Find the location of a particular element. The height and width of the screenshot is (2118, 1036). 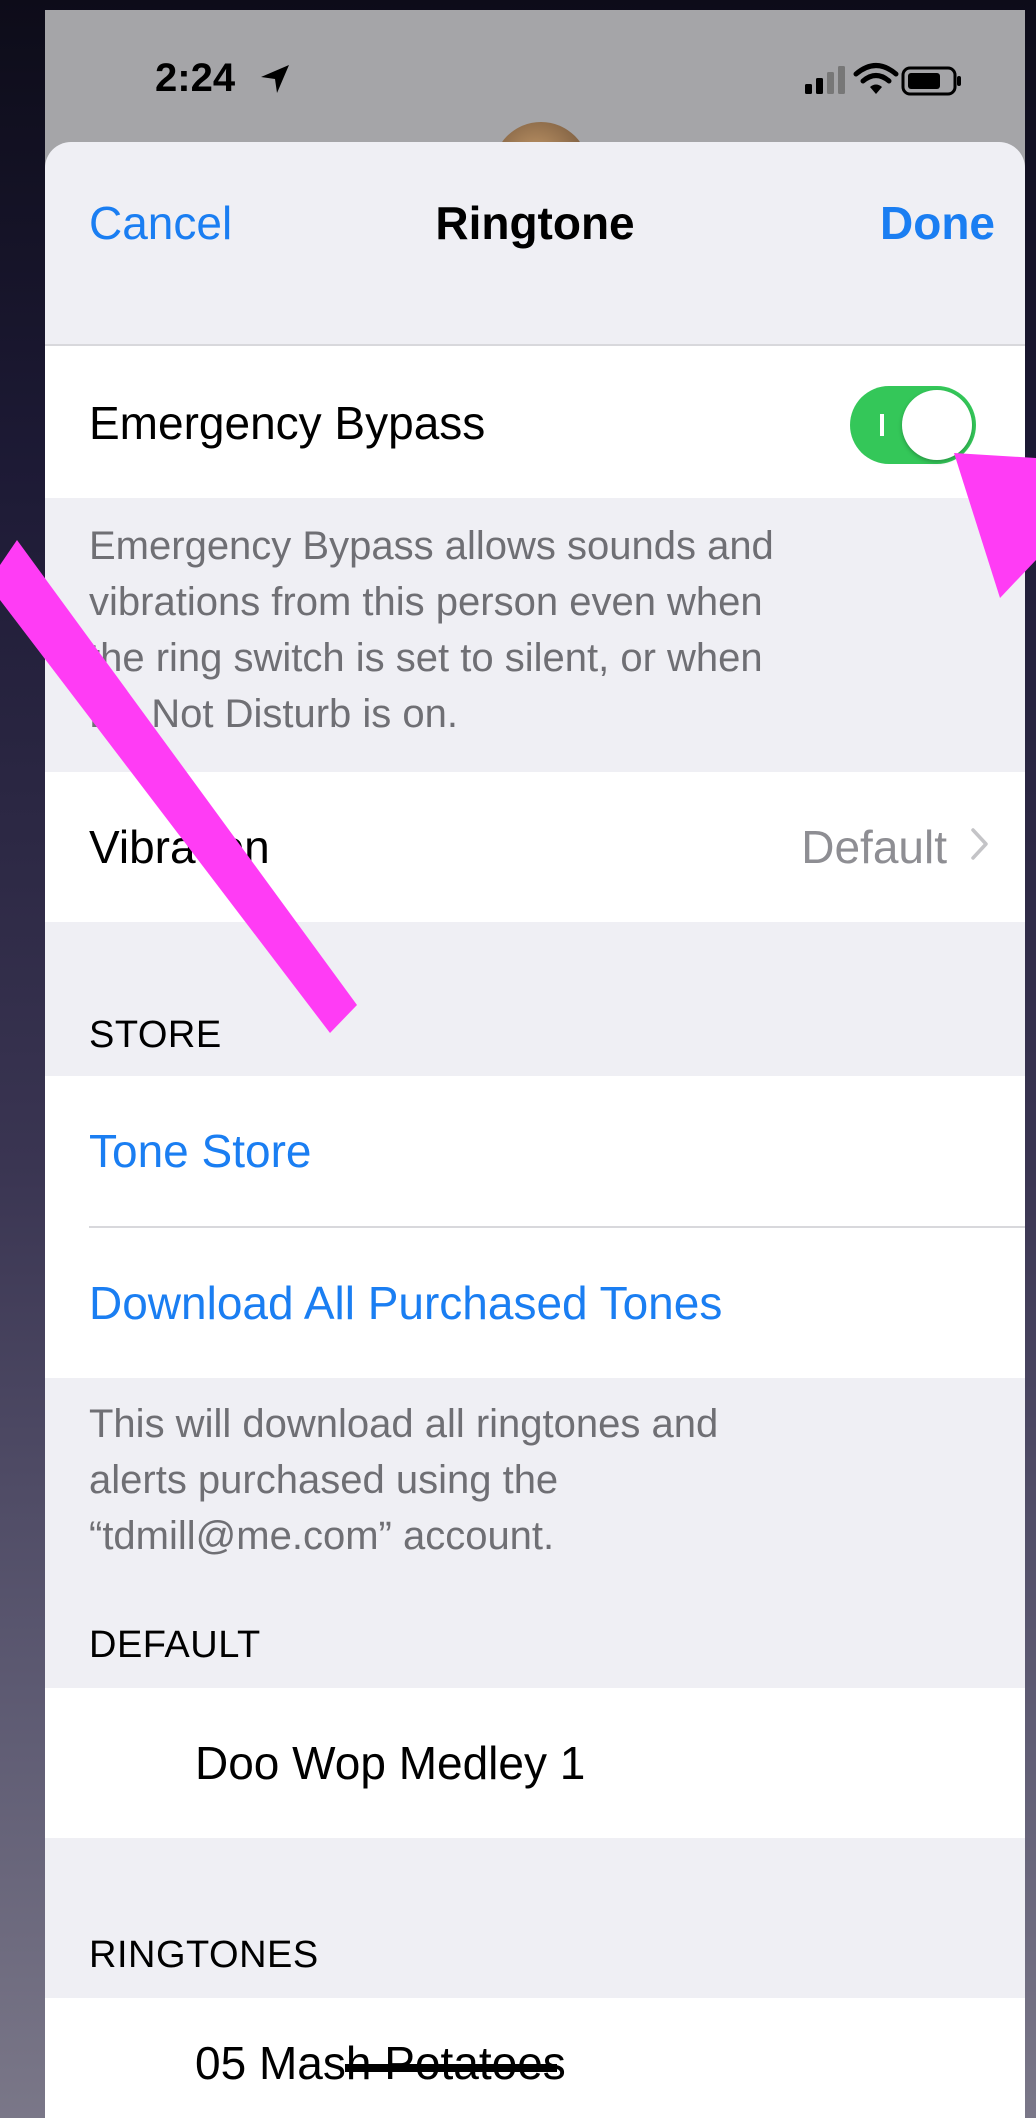

toggle-knob is located at coordinates (937, 425).